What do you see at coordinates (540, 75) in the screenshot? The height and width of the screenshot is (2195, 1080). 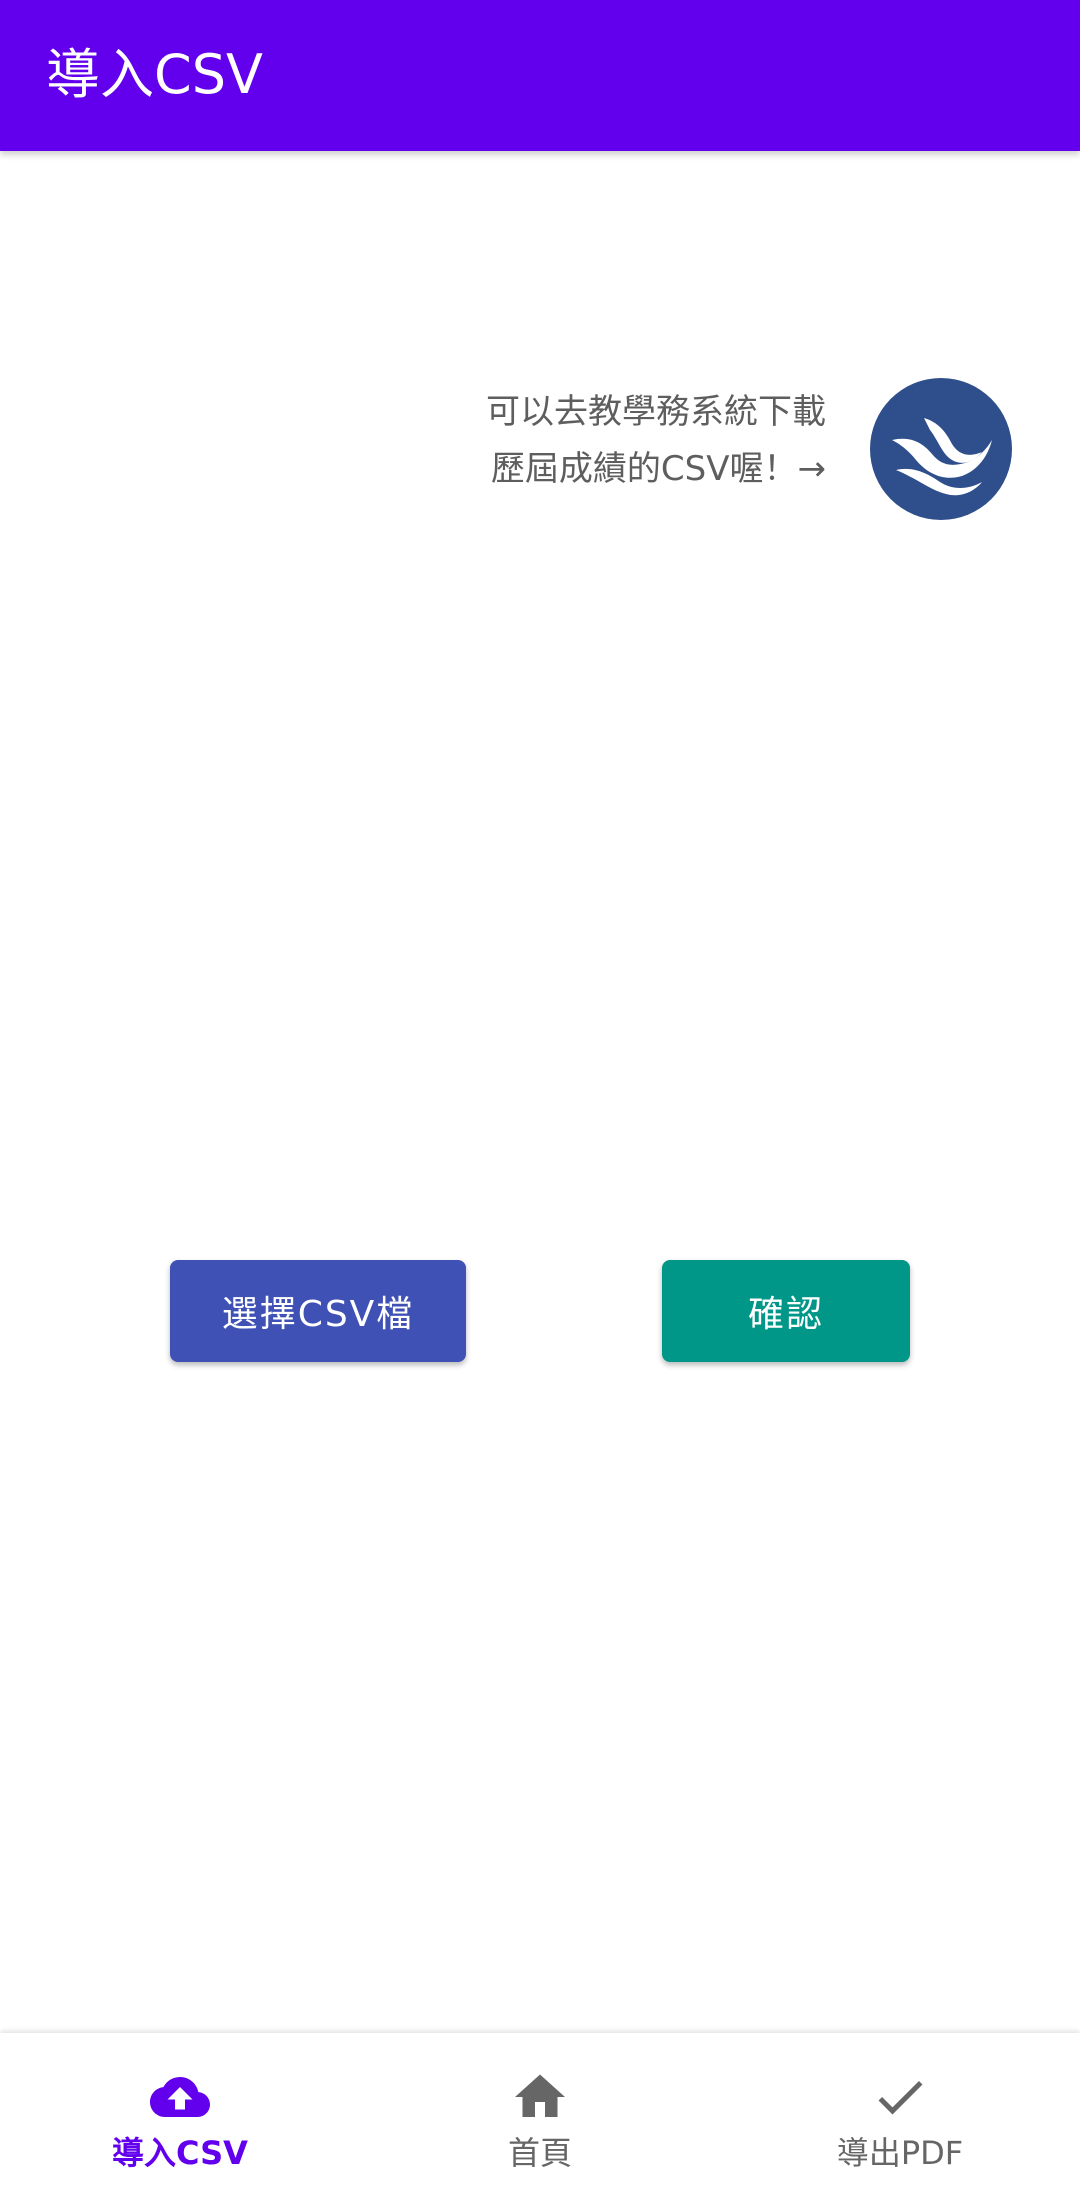 I see `app-bar: 導入CSV` at bounding box center [540, 75].